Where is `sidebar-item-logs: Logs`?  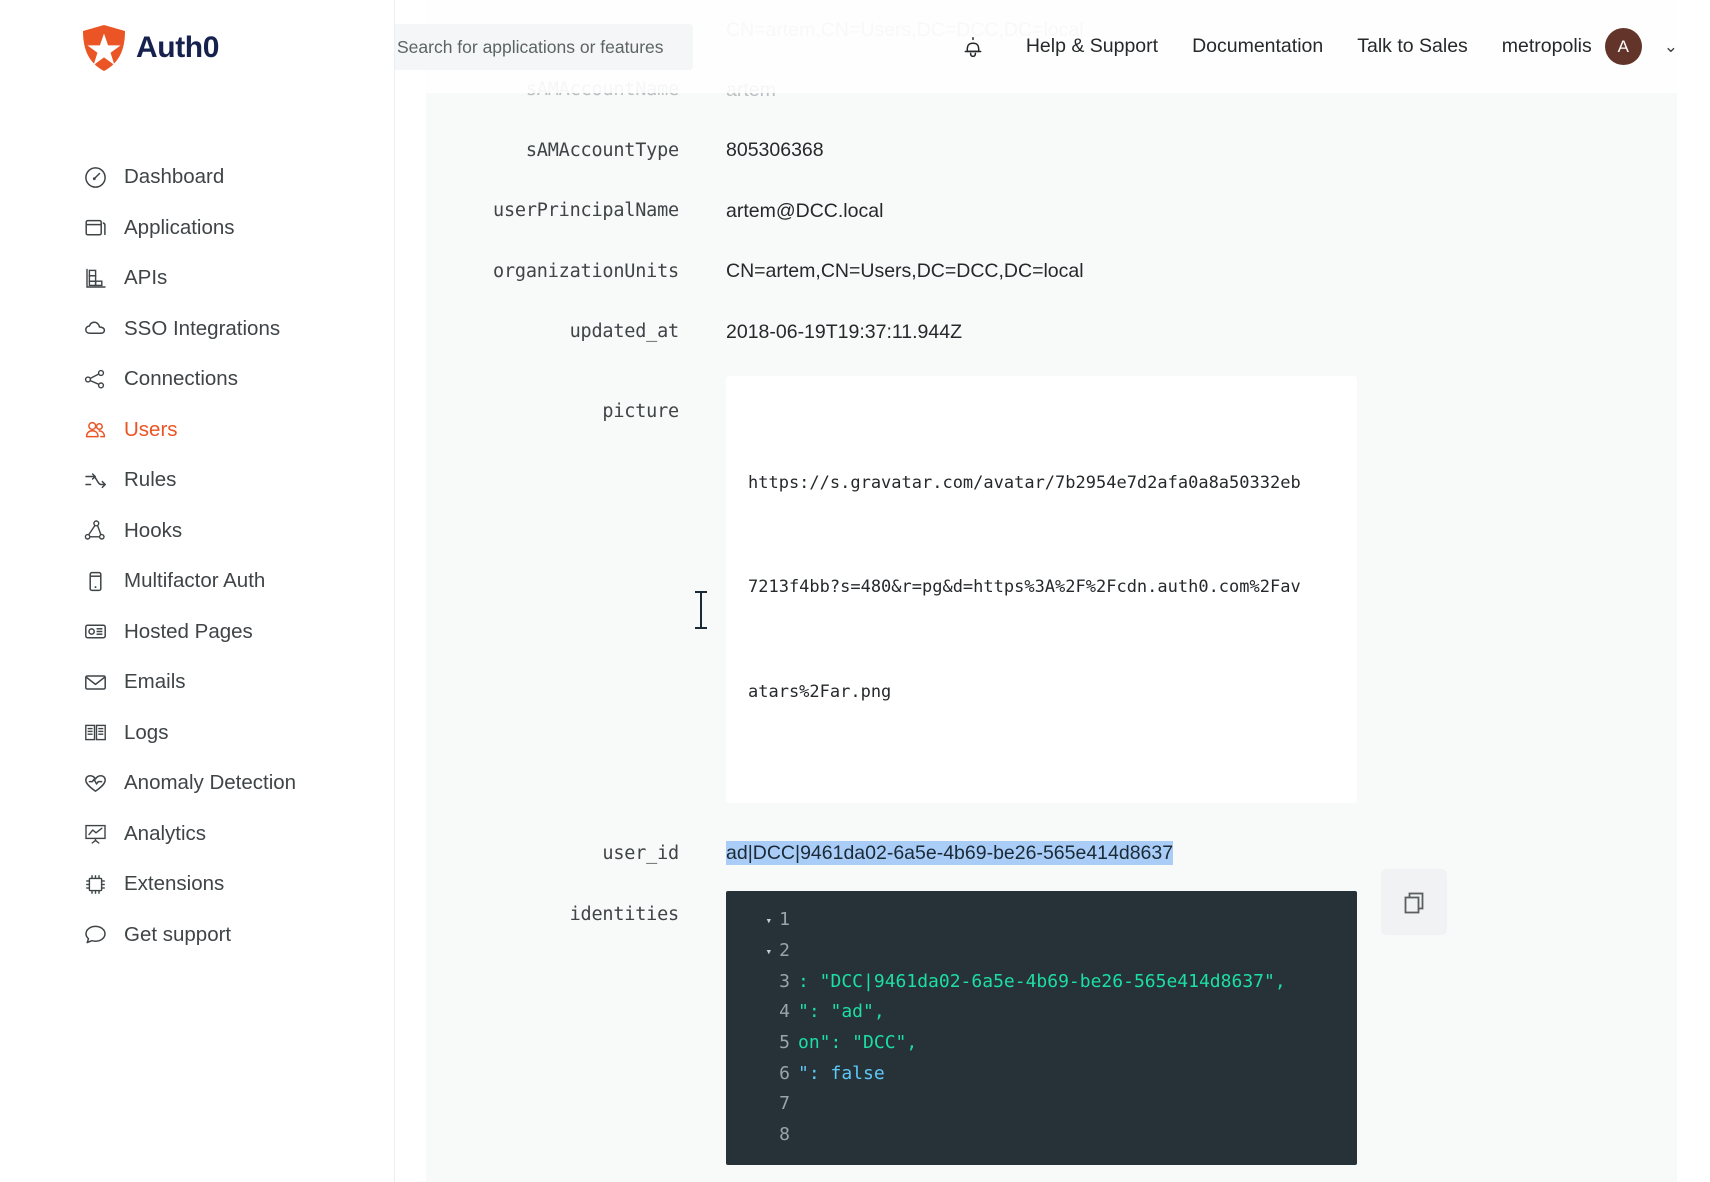
sidebar-item-logs: Logs is located at coordinates (197, 733).